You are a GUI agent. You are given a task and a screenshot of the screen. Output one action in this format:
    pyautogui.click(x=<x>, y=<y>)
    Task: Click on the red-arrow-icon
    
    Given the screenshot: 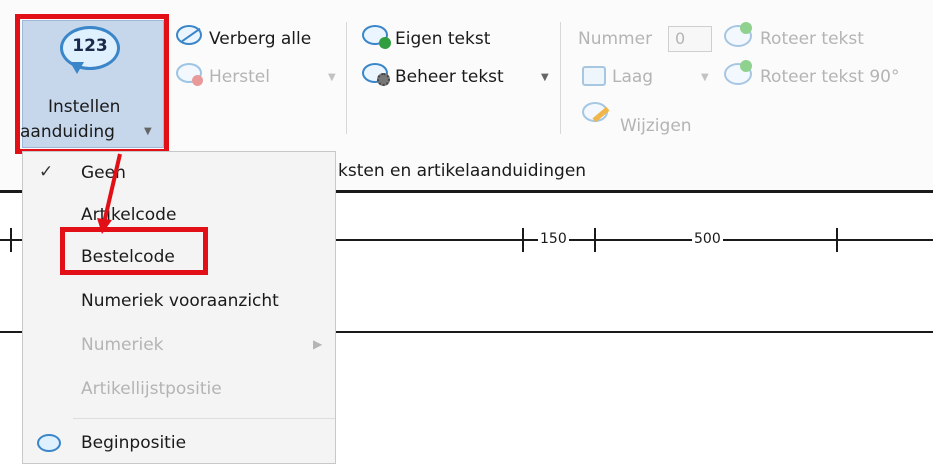 What is the action you would take?
    pyautogui.click(x=109, y=193)
    